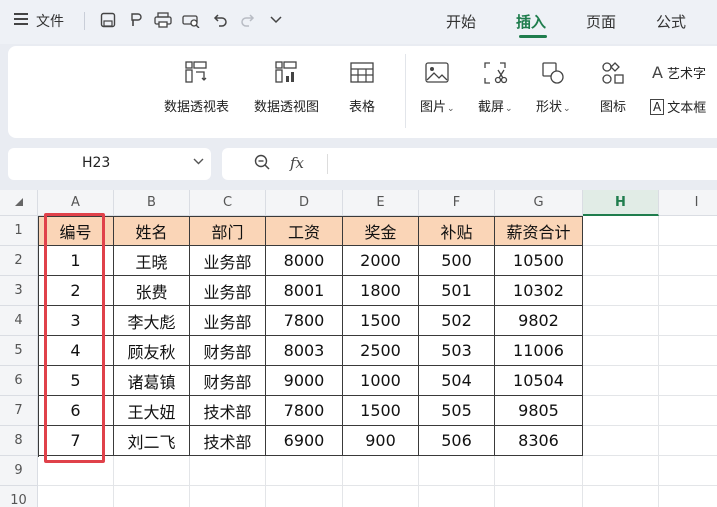 Image resolution: width=717 pixels, height=507 pixels. What do you see at coordinates (76, 261) in the screenshot?
I see `cell-a2: 1` at bounding box center [76, 261].